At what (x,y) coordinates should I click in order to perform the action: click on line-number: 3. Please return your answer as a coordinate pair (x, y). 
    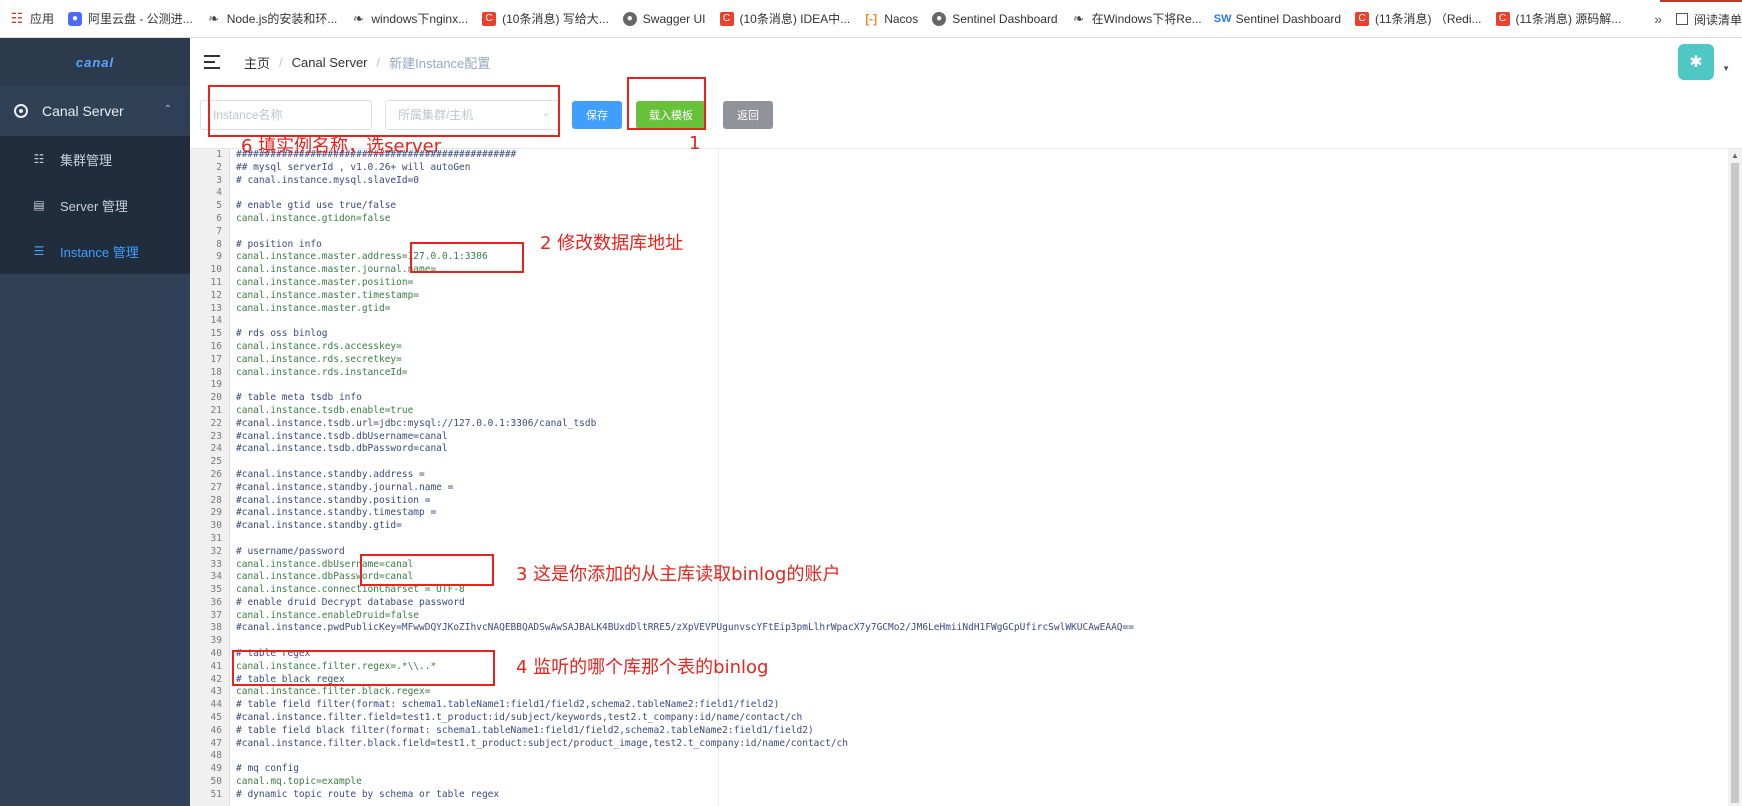
    Looking at the image, I should click on (219, 180).